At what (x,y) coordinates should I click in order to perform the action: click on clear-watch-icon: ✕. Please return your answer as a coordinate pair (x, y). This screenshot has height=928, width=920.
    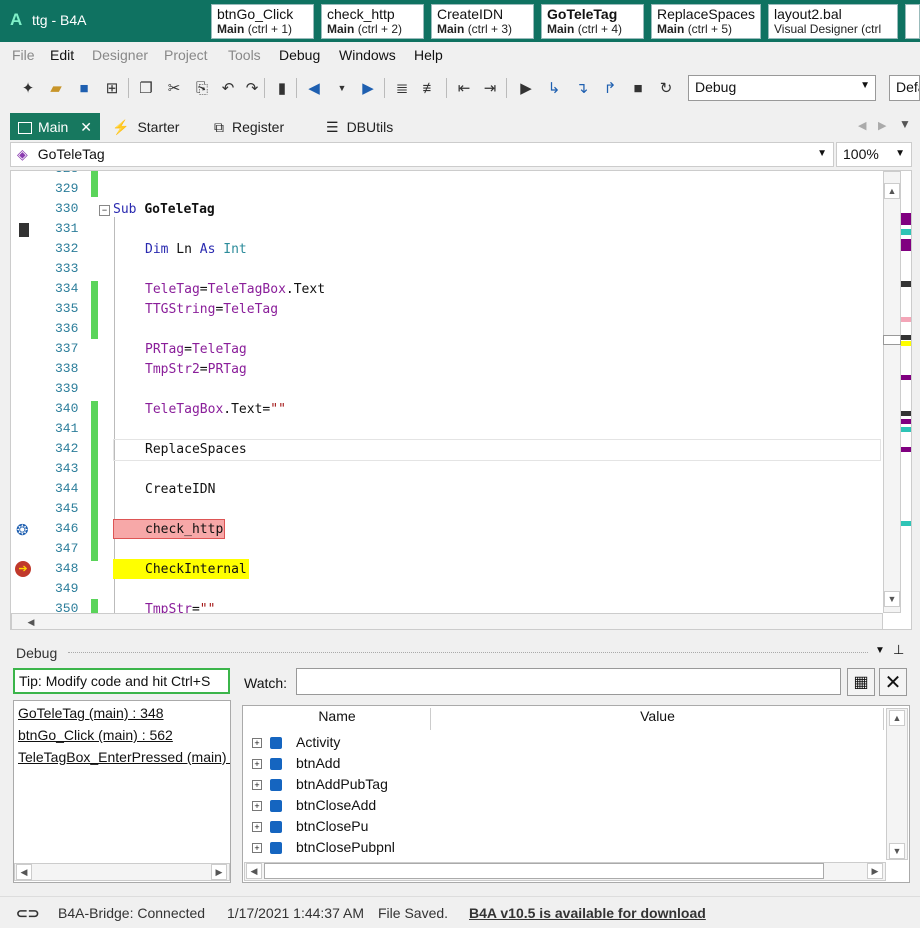
    Looking at the image, I should click on (893, 682).